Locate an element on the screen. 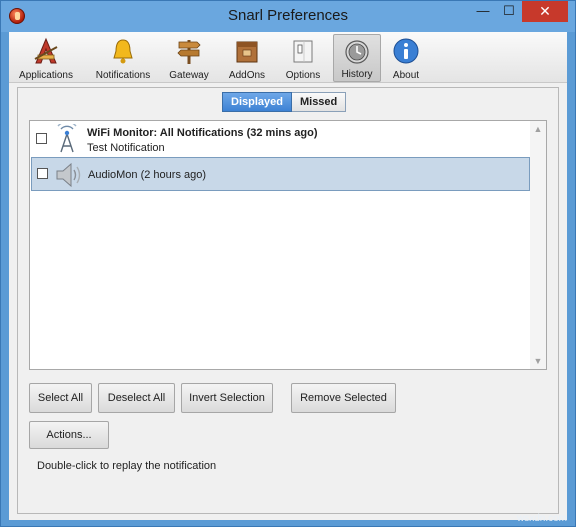  toolbar-item-label: AddOns is located at coordinates (247, 75).